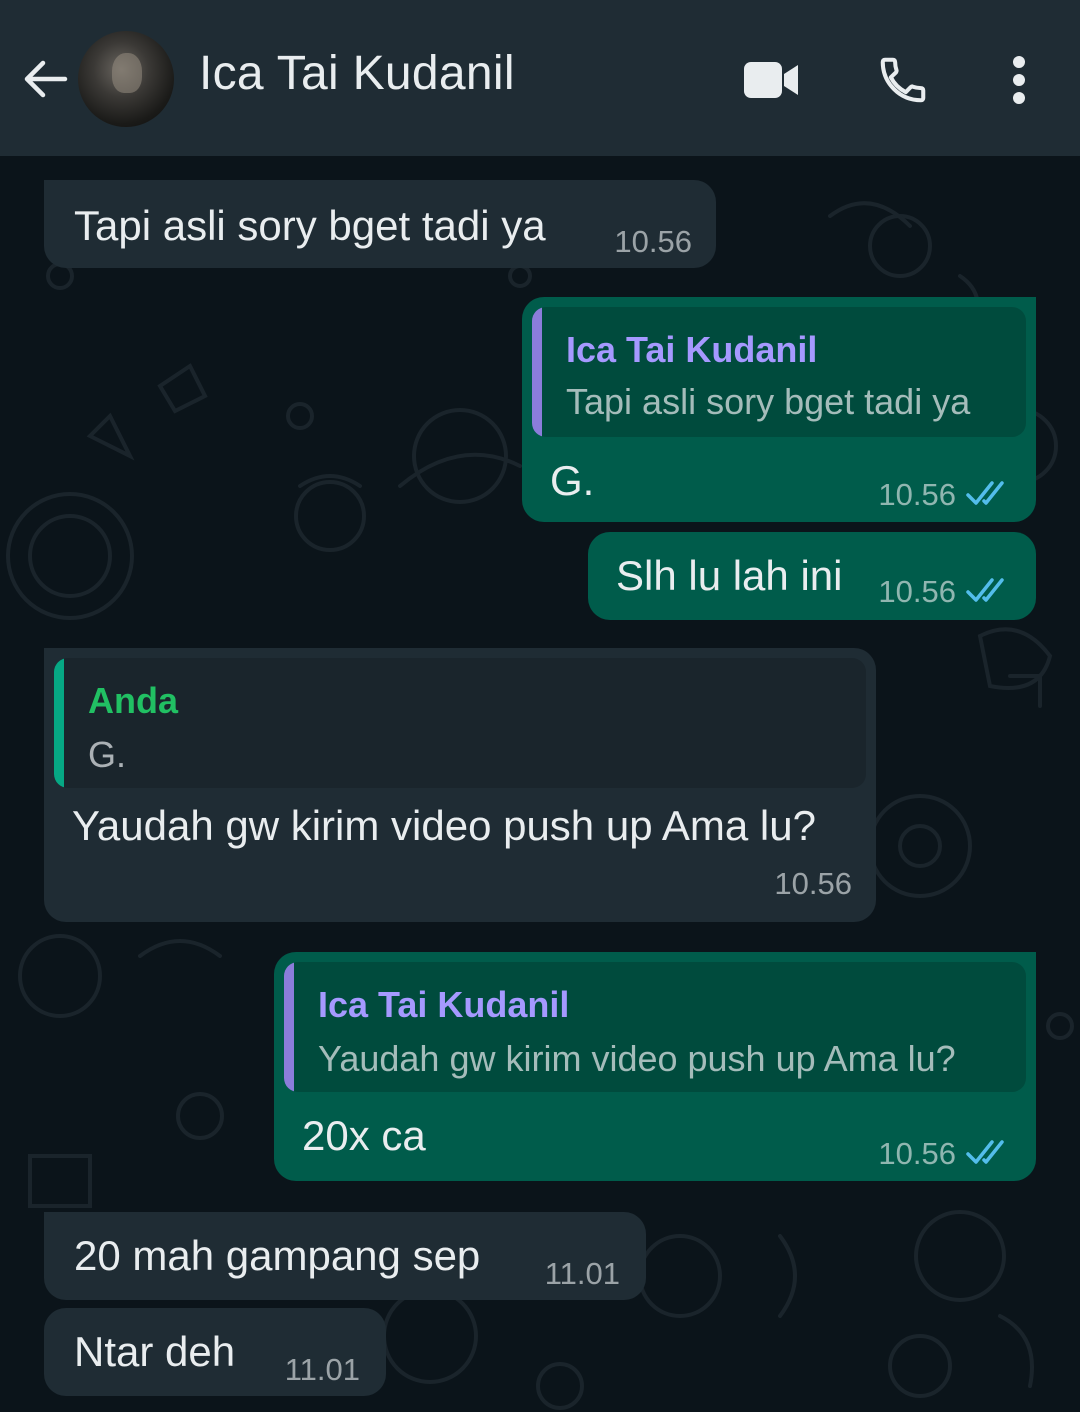 The height and width of the screenshot is (1412, 1080). I want to click on quote-sender-name: Anda, so click(133, 700).